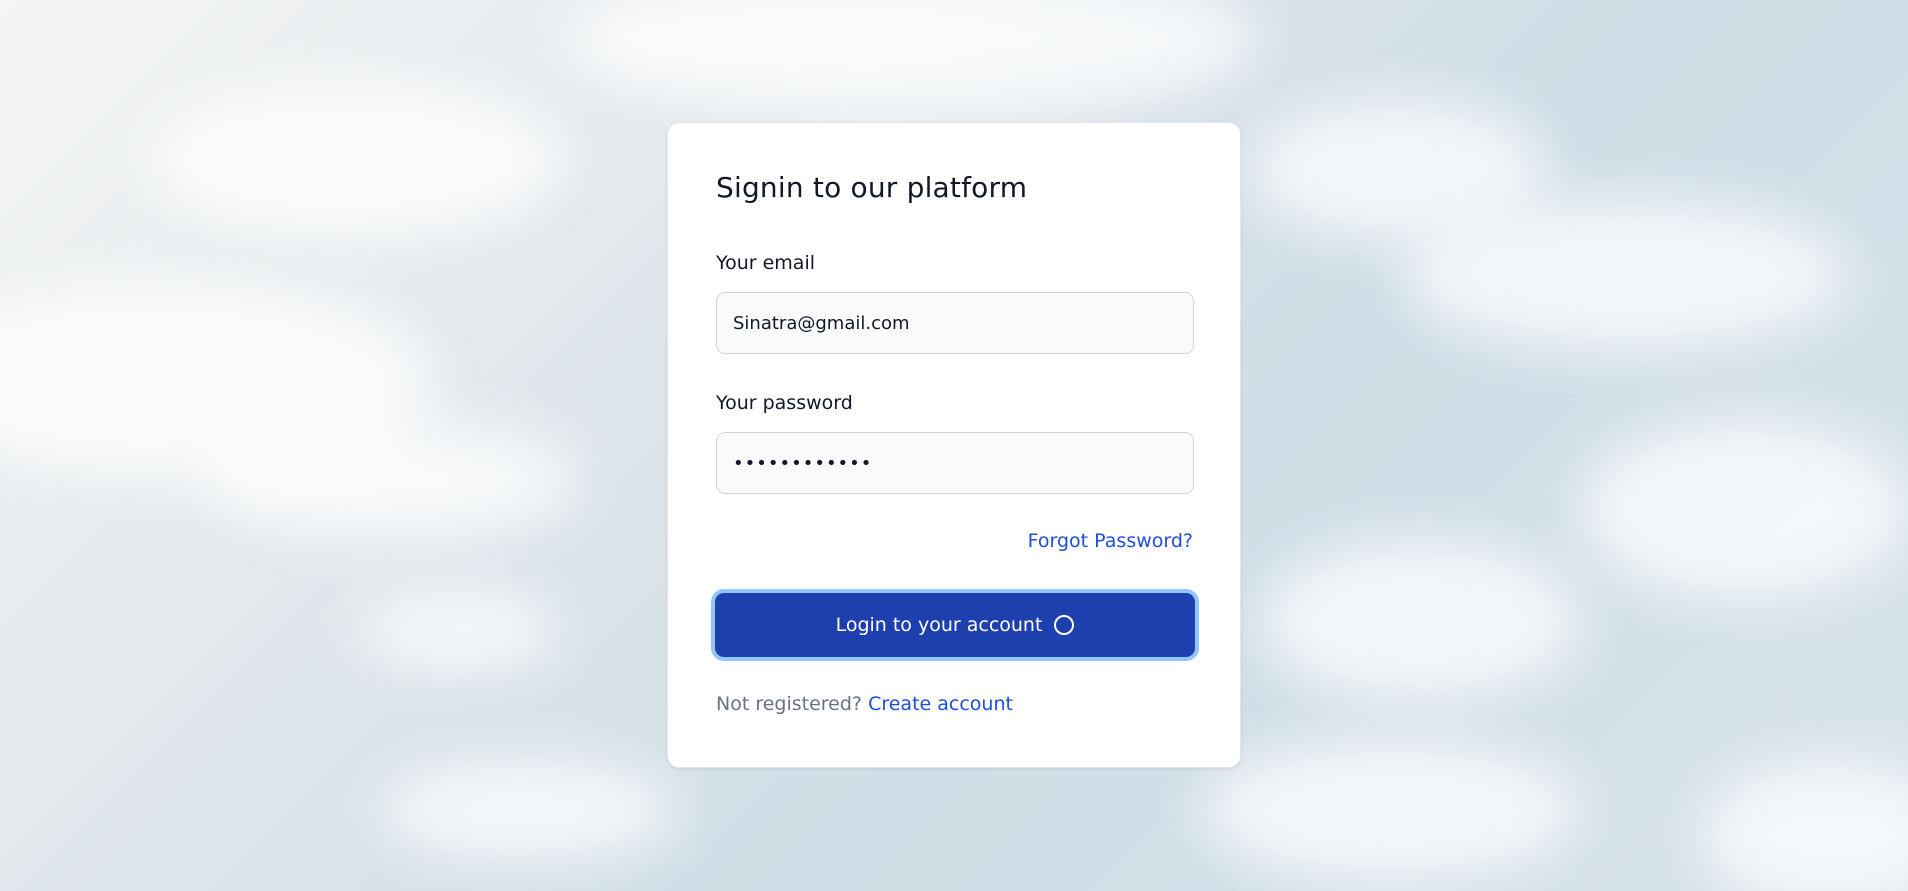  I want to click on email-label: Your email, so click(765, 263).